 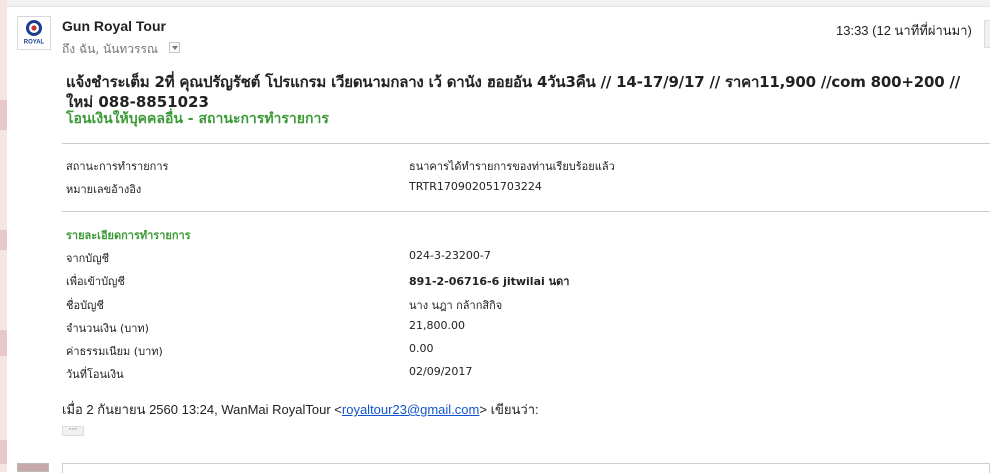 What do you see at coordinates (421, 348) in the screenshot?
I see `fee-value: 0.00` at bounding box center [421, 348].